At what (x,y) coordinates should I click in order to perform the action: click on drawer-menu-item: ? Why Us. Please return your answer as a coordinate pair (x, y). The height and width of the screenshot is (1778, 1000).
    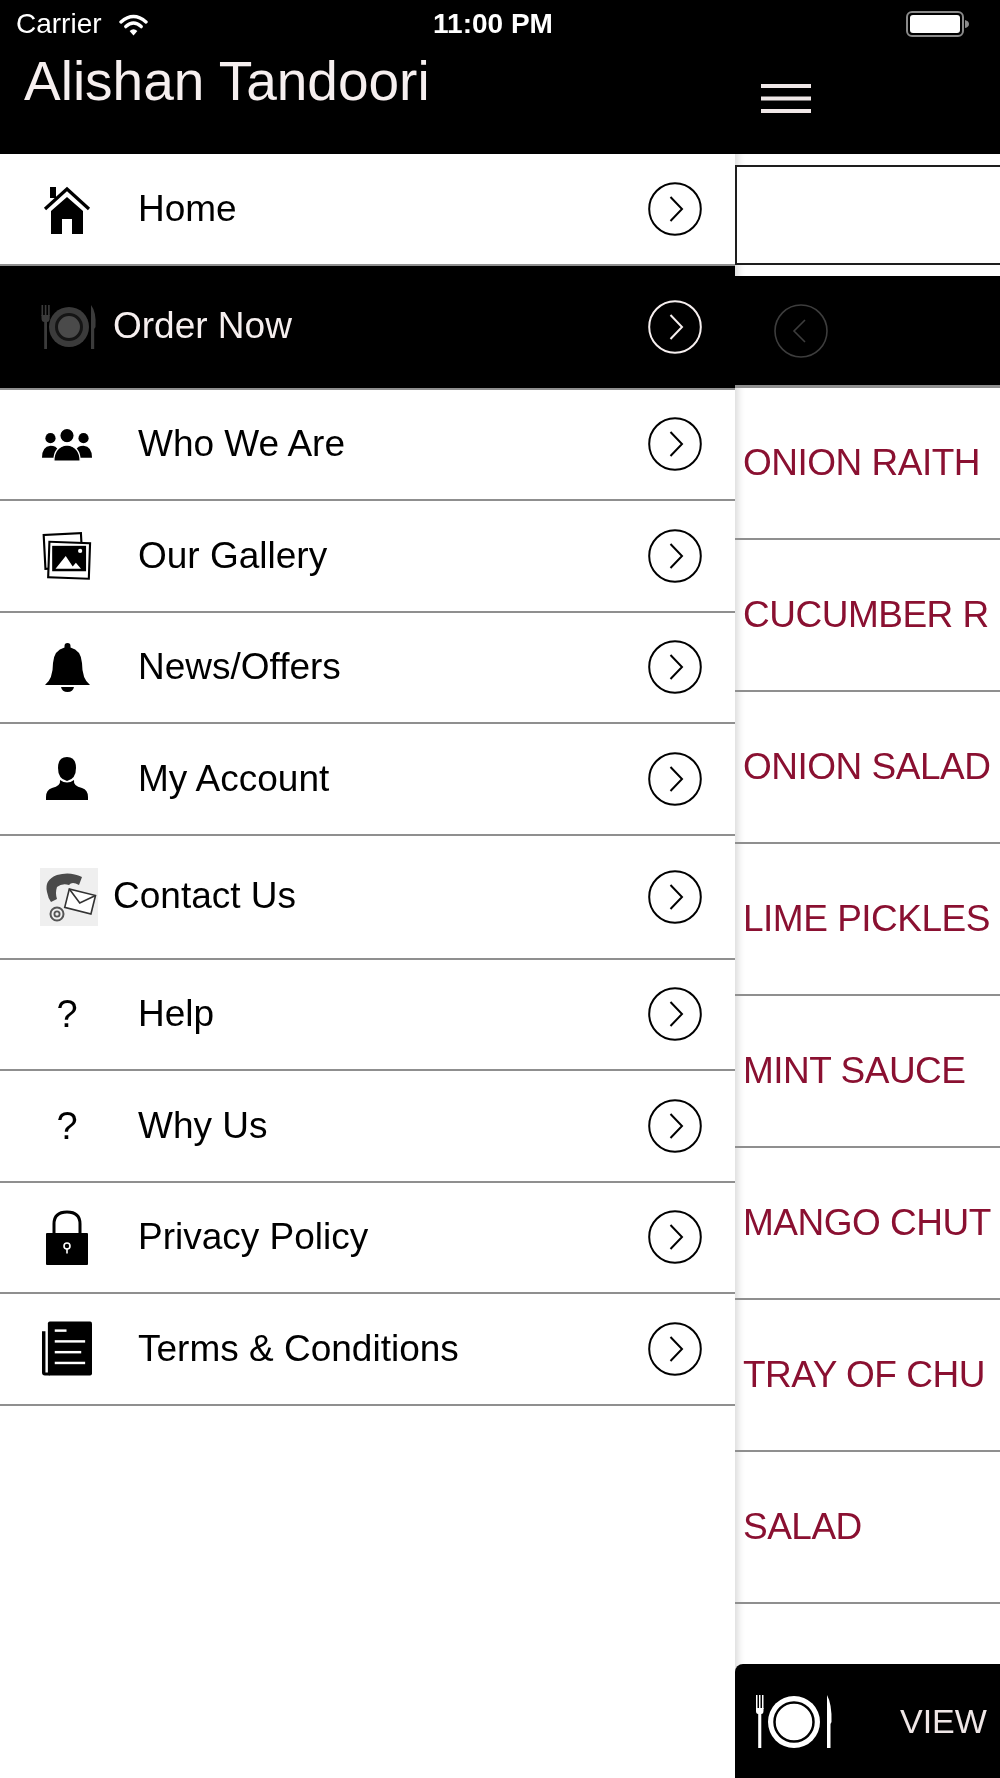
    Looking at the image, I should click on (367, 1127).